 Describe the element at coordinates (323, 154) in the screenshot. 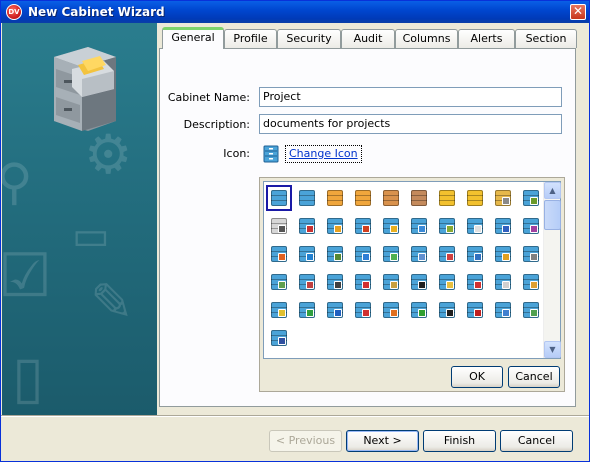

I see `change-icon-link: Change Icon` at that location.